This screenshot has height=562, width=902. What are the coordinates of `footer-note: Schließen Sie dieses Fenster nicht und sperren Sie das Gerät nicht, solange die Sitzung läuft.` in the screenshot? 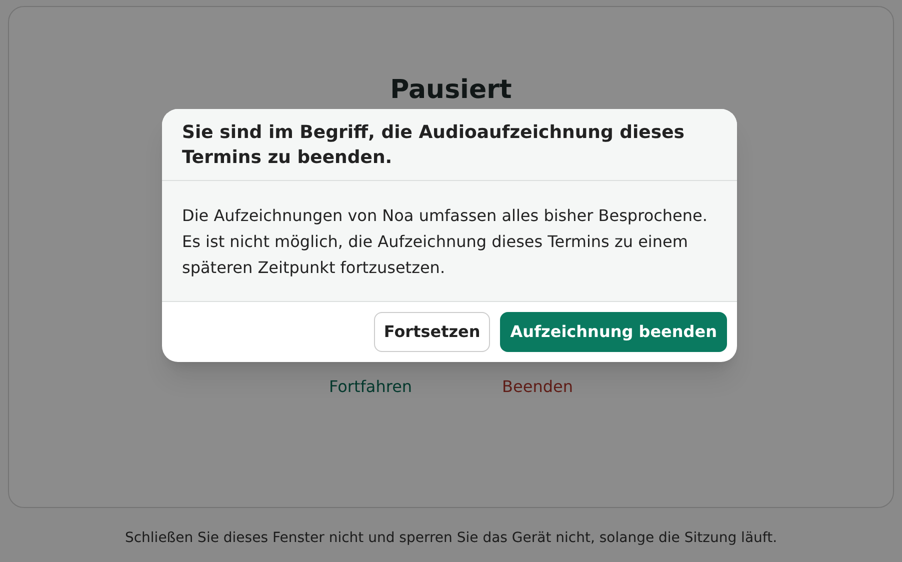 It's located at (451, 538).